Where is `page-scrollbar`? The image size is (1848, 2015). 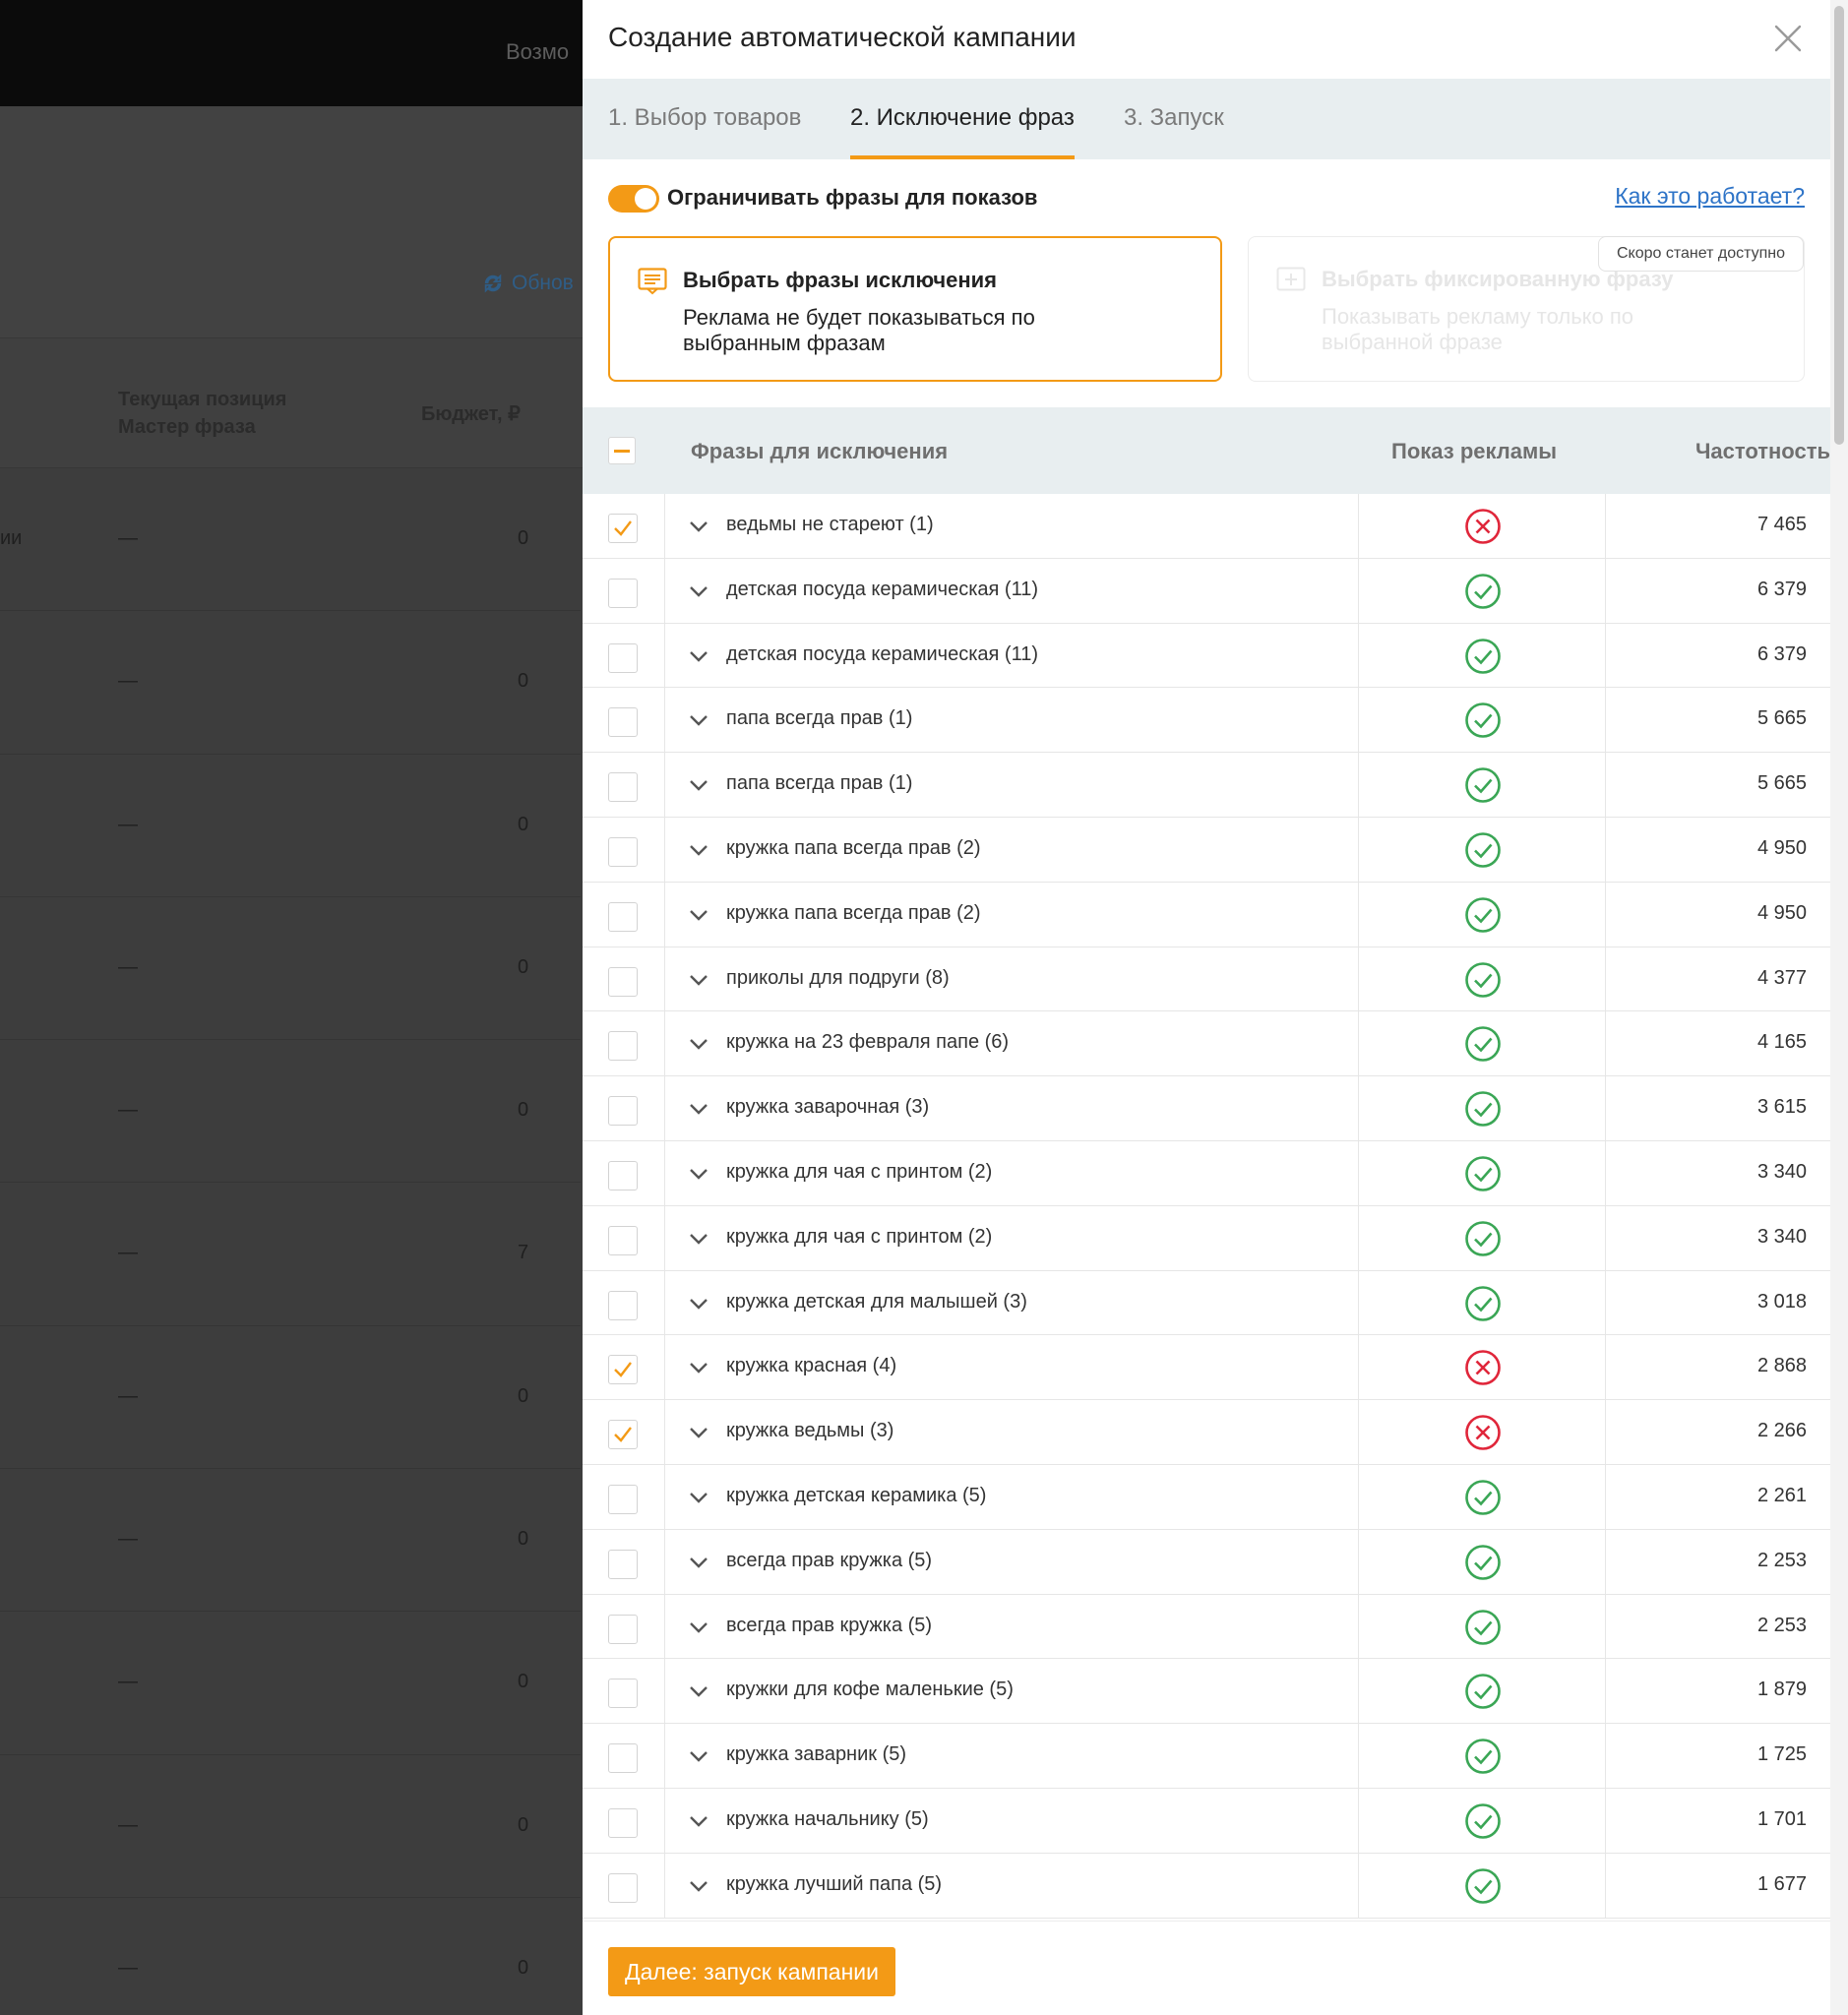 page-scrollbar is located at coordinates (1839, 1007).